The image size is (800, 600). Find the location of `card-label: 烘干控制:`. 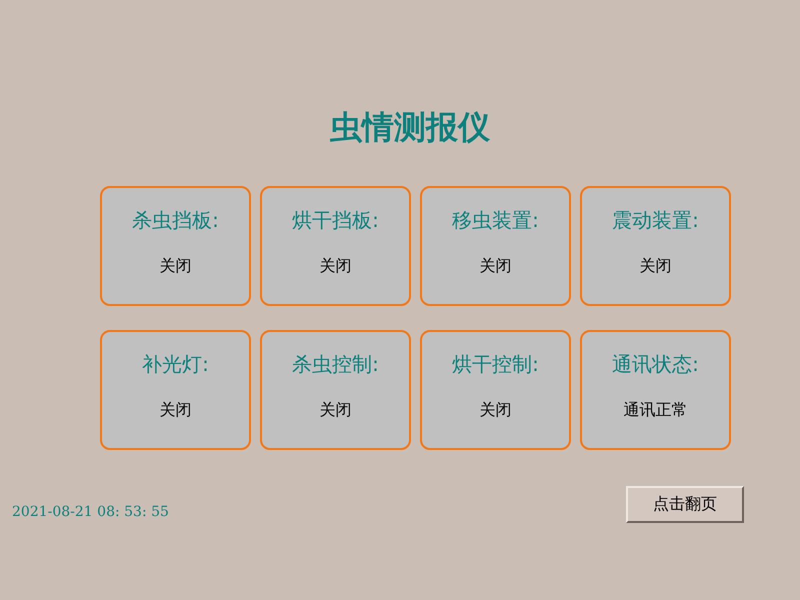

card-label: 烘干控制: is located at coordinates (495, 364).